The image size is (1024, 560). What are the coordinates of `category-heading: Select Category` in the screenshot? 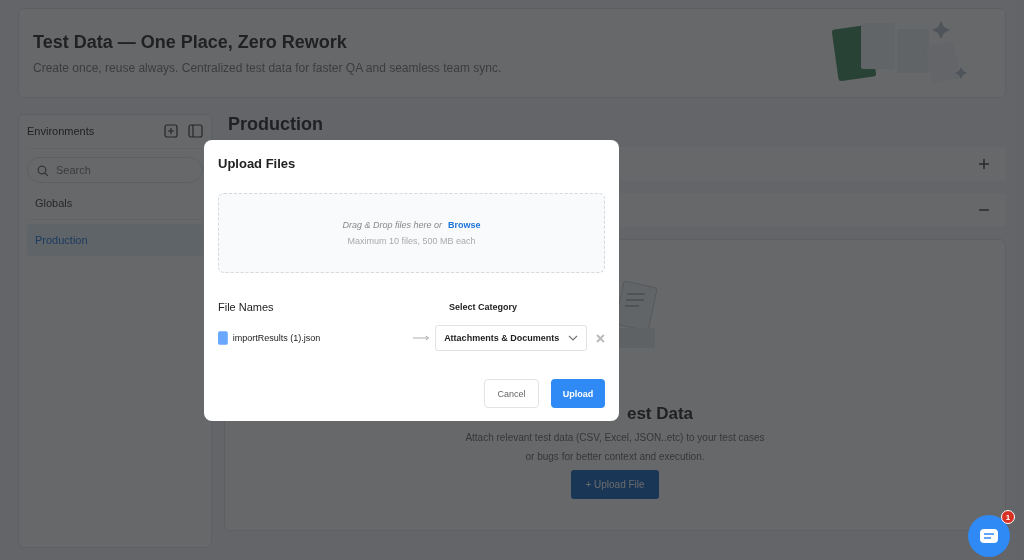 It's located at (483, 307).